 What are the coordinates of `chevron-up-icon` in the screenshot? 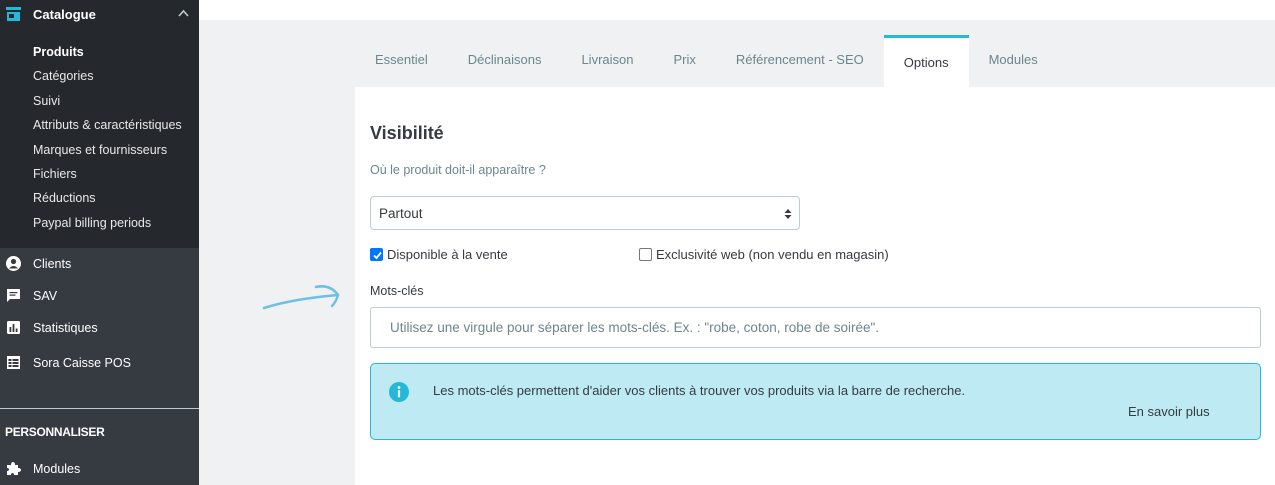 It's located at (183, 13).